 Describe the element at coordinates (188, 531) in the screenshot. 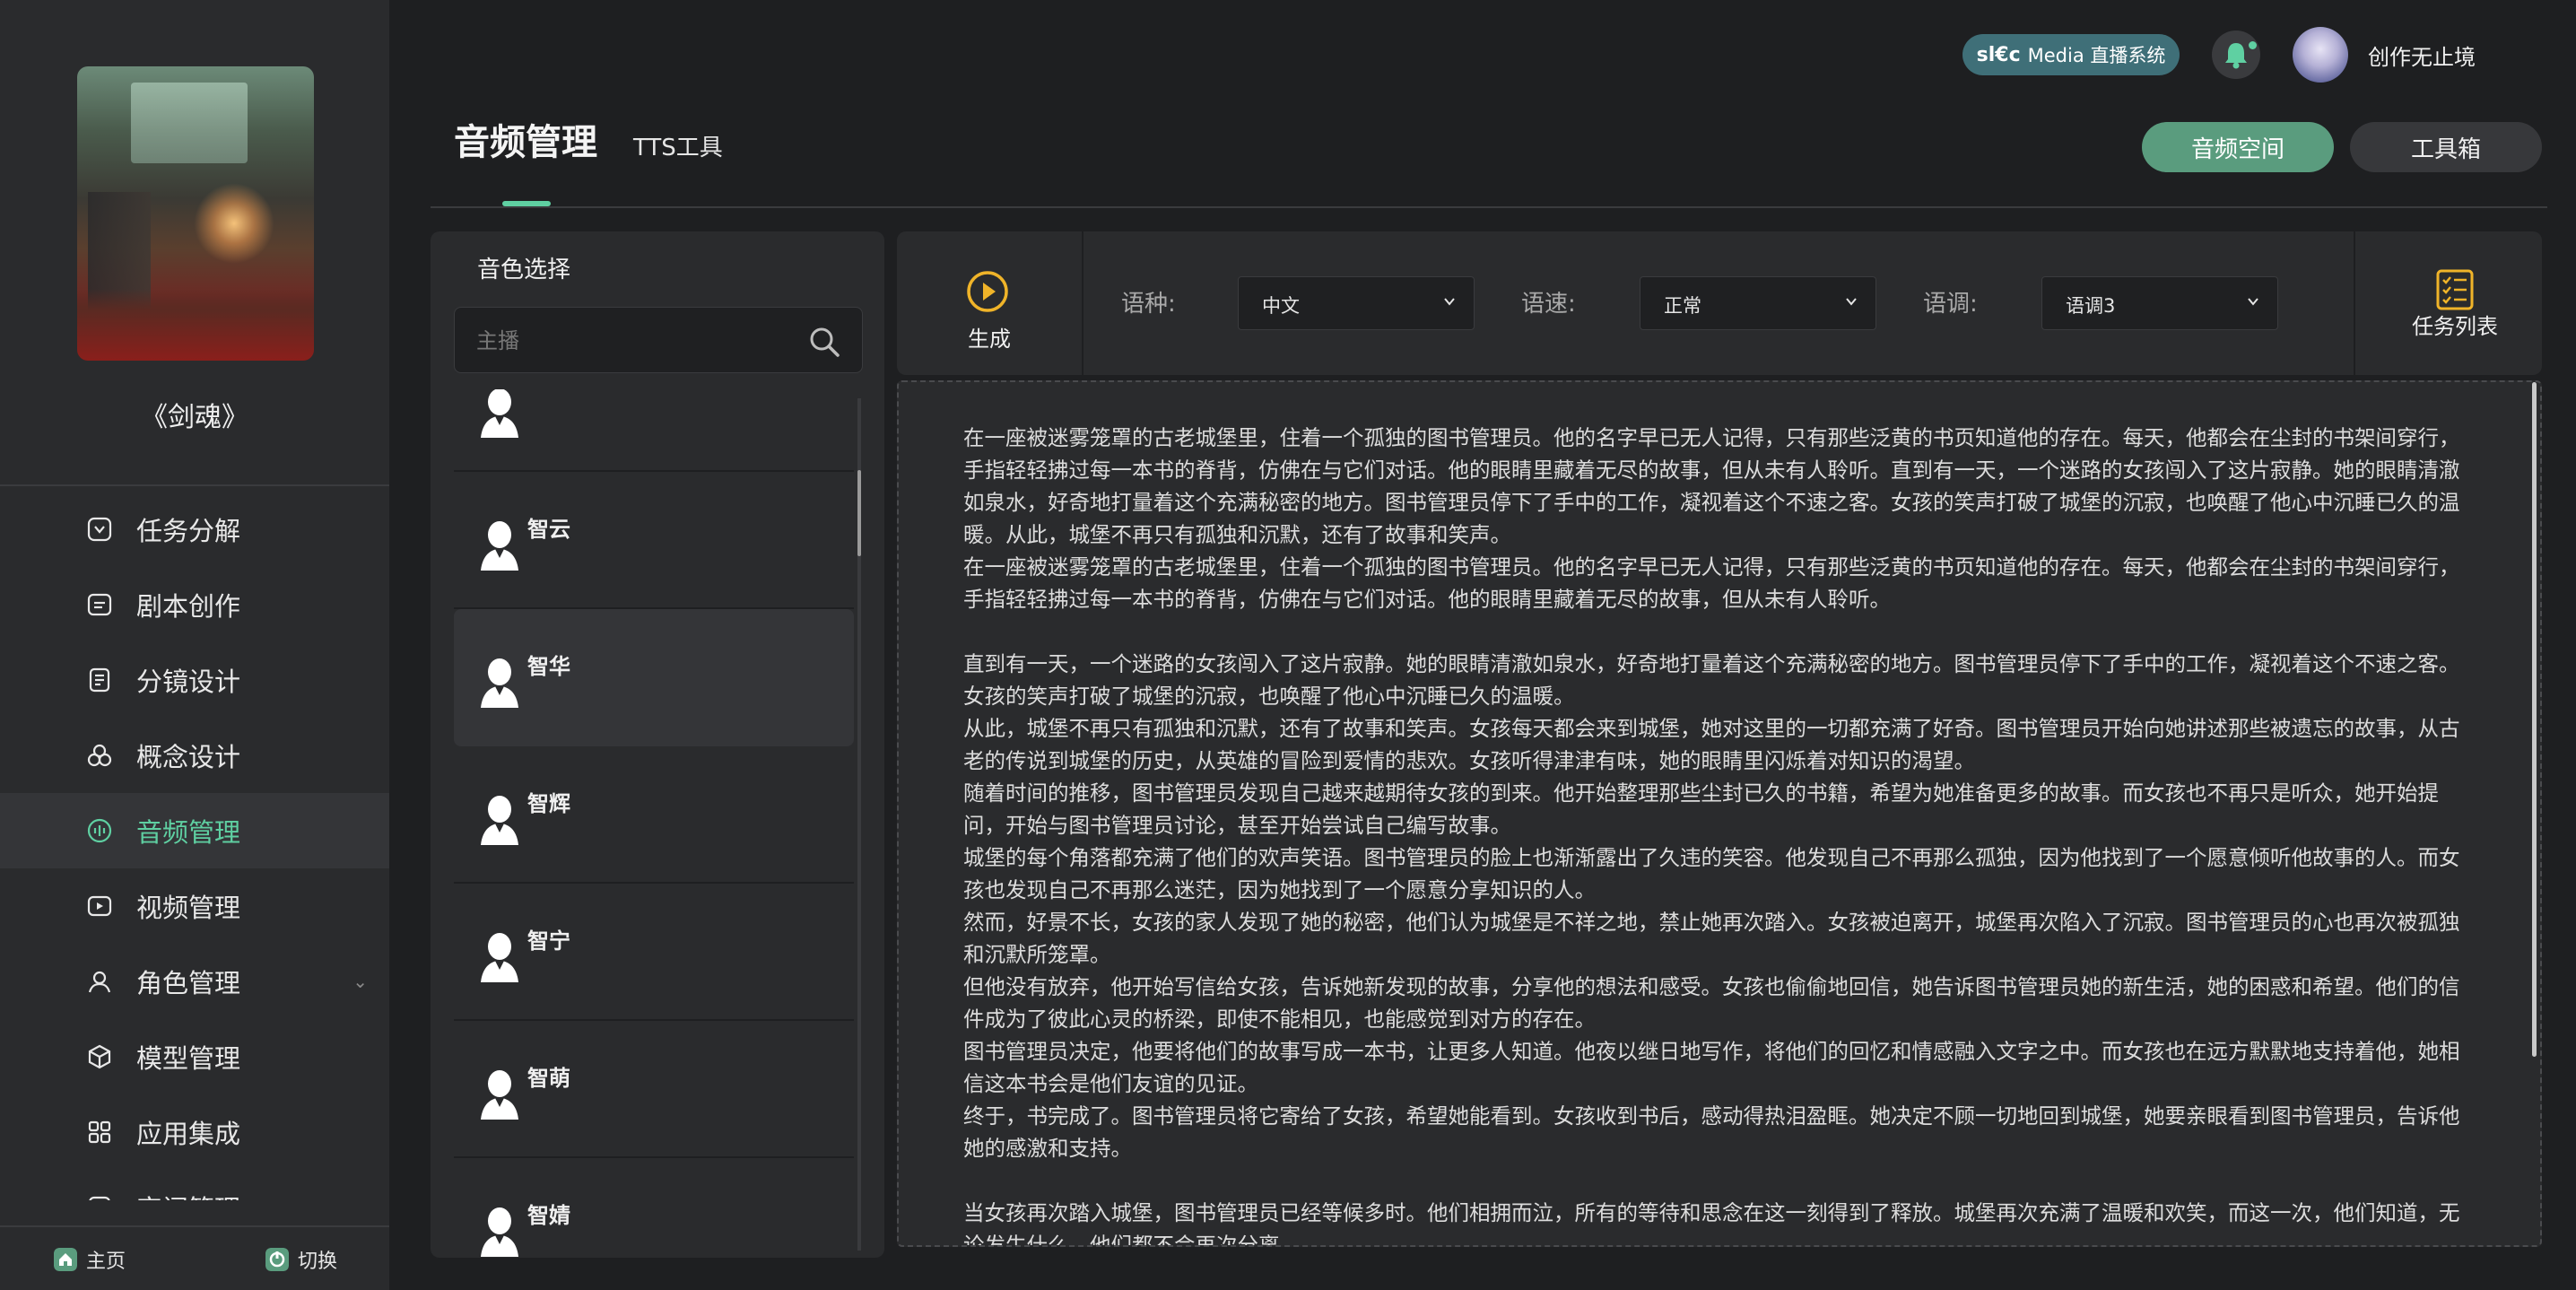

I see `sidebar-item-label: 任务分解` at that location.